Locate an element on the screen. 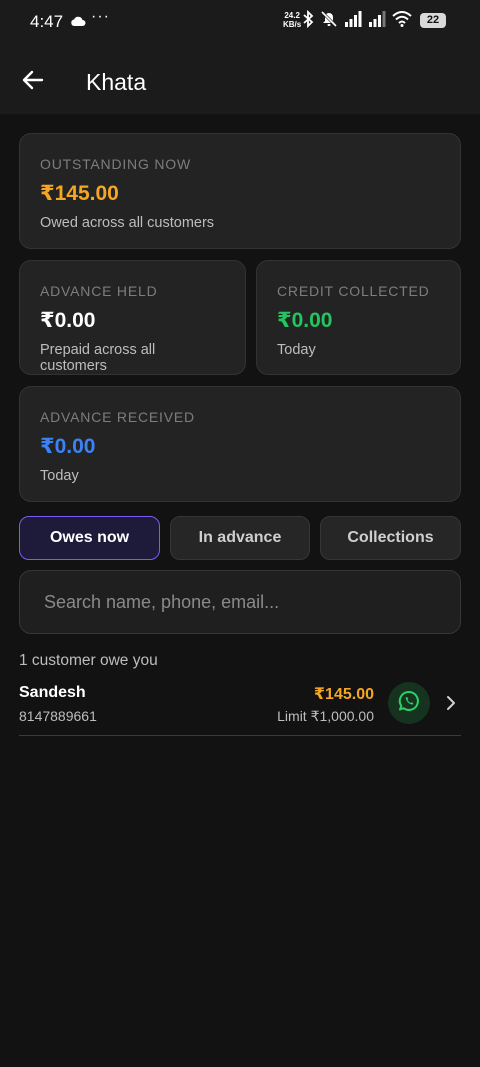 This screenshot has height=1067, width=480. tab-owes-now: Owes now is located at coordinates (89, 538).